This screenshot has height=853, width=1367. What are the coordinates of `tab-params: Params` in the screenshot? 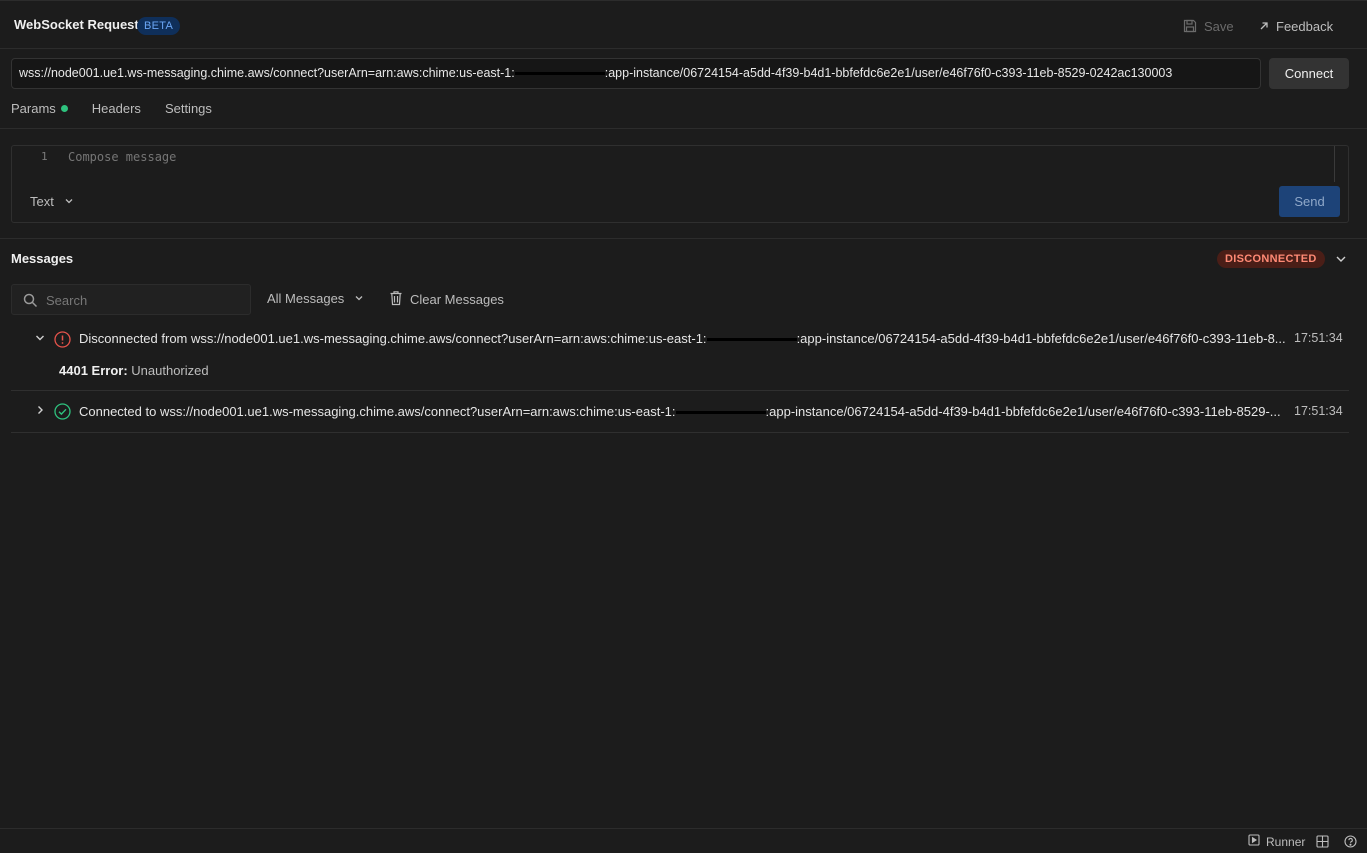 It's located at (39, 108).